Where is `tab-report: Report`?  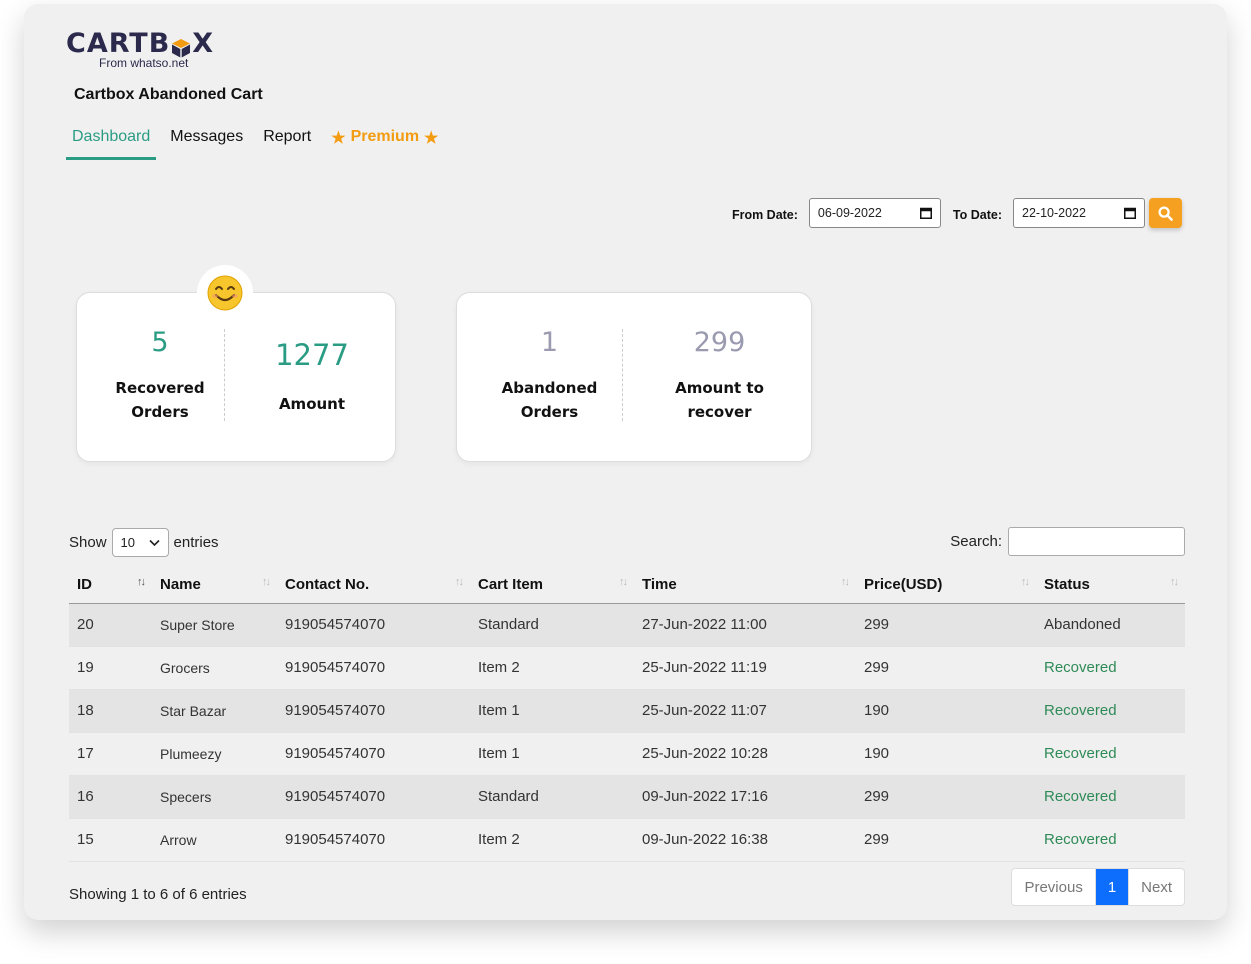 tab-report: Report is located at coordinates (287, 141).